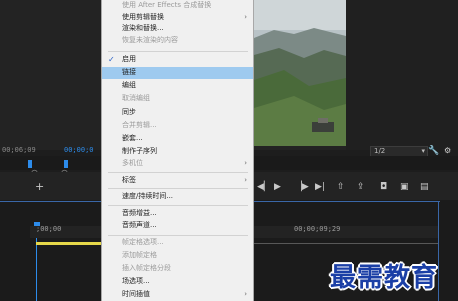 The image size is (458, 301). I want to click on playhead-line, so click(36, 264).